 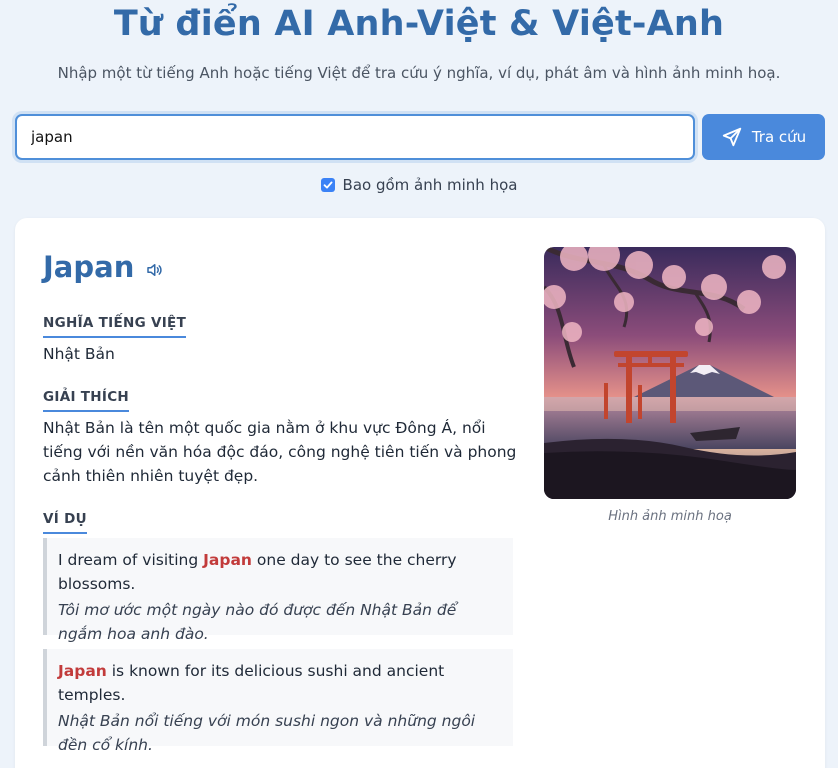 What do you see at coordinates (86, 400) in the screenshot?
I see `explanation-label: GIẢI THÍCH` at bounding box center [86, 400].